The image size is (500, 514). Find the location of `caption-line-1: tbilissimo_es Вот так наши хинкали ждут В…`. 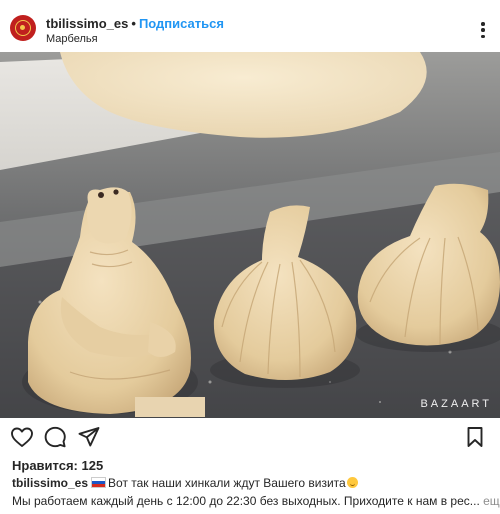

caption-line-1: tbilissimo_es Вот так наши хинкали ждут В… is located at coordinates (185, 483).